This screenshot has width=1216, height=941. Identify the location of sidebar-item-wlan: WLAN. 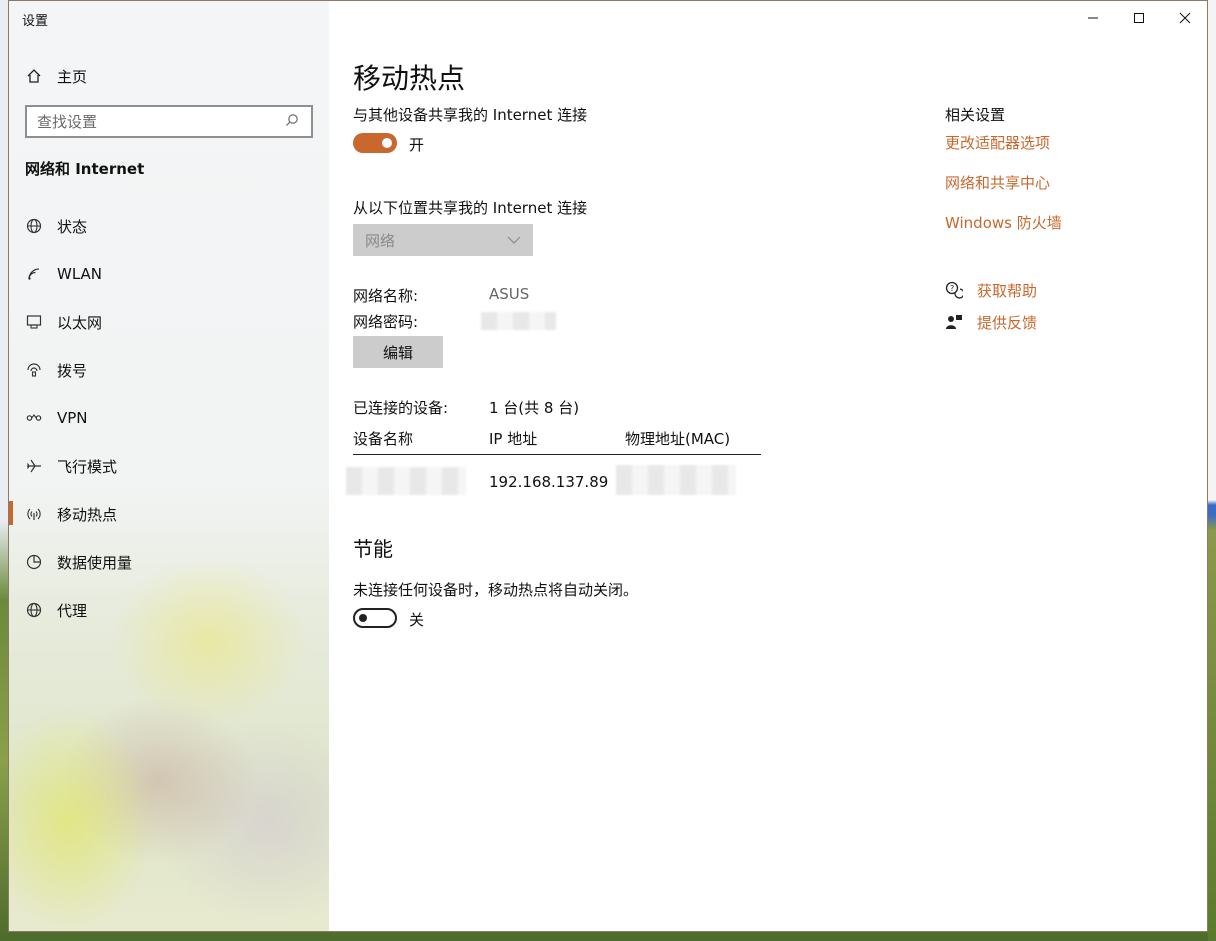
(63, 274).